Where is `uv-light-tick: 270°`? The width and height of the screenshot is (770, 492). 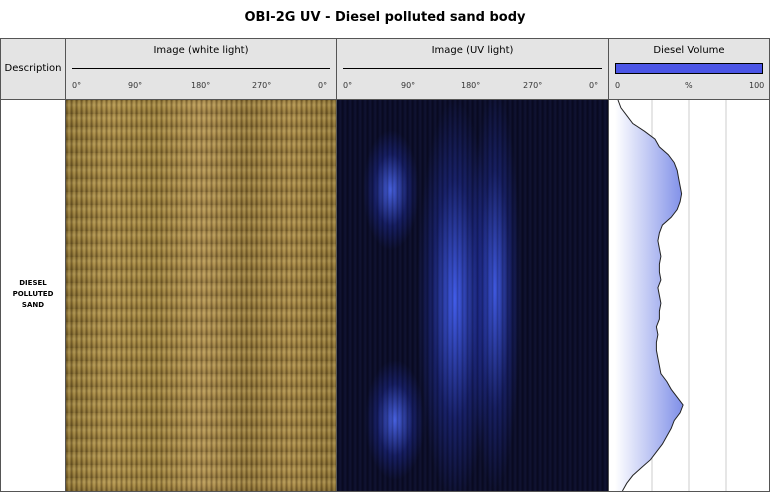
uv-light-tick: 270° is located at coordinates (533, 85).